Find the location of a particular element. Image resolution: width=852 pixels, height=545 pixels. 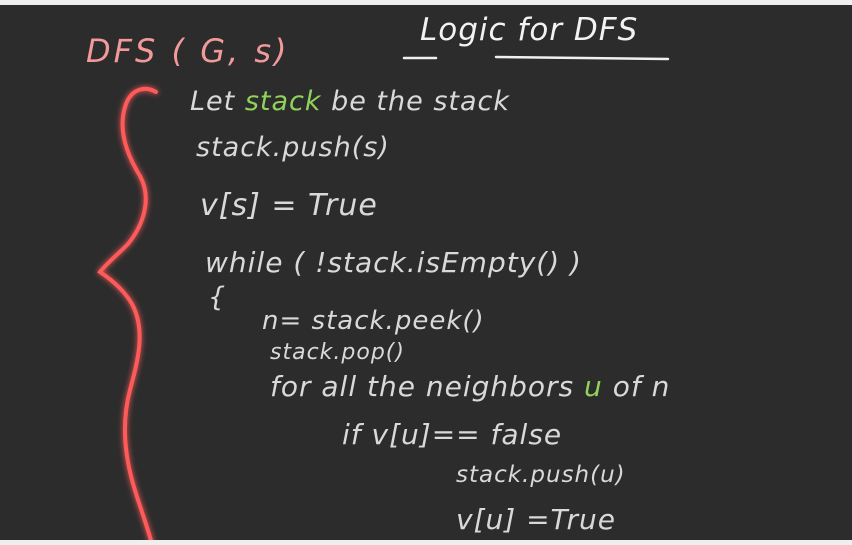

curly-brace-icon is located at coordinates (127, 315).